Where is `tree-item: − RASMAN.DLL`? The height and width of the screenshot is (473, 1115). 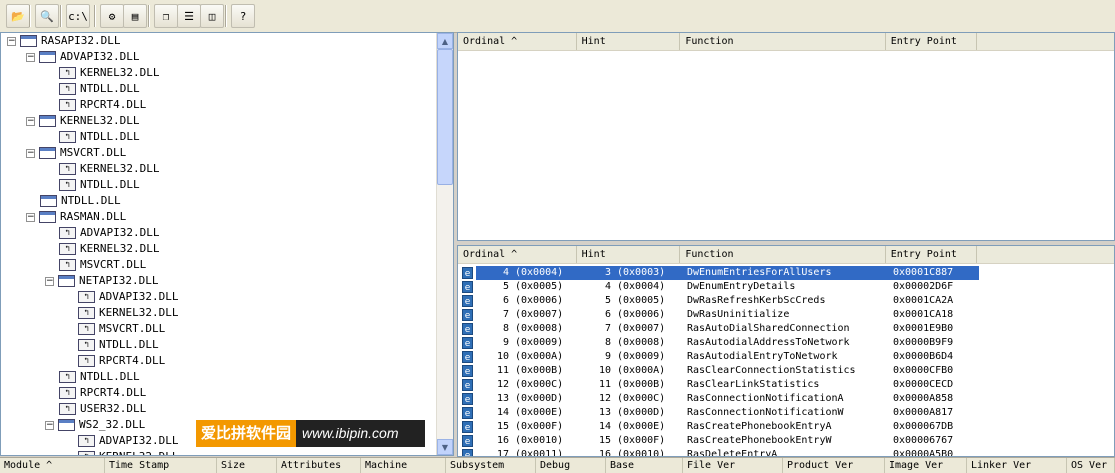 tree-item: − RASMAN.DLL is located at coordinates (76, 217).